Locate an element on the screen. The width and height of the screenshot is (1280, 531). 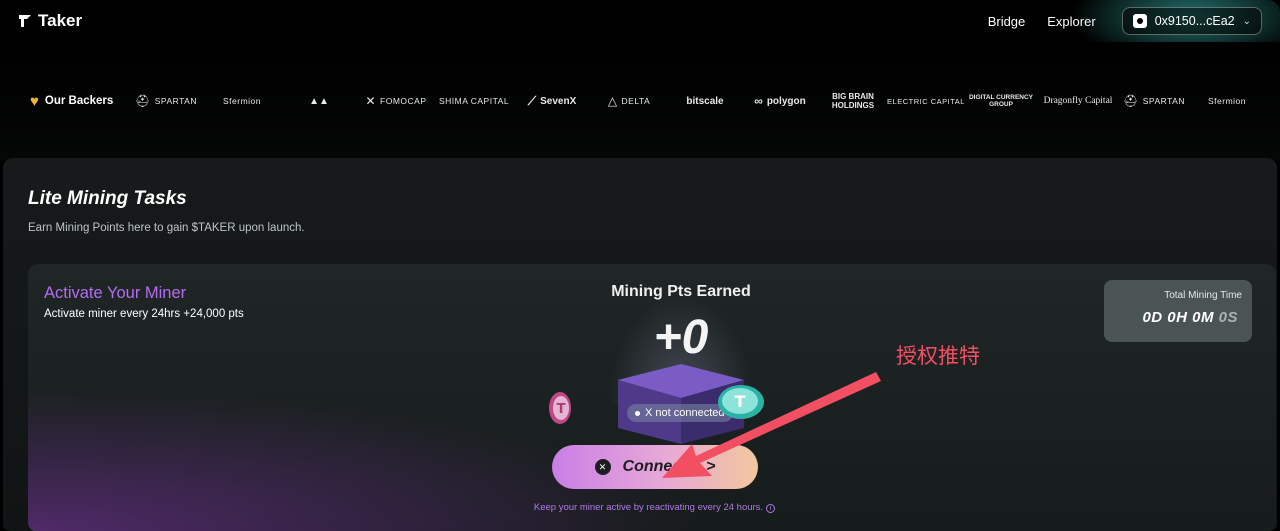
mining-pts-area: Mining Pts Earned +0 X not connected is located at coordinates (681, 397).